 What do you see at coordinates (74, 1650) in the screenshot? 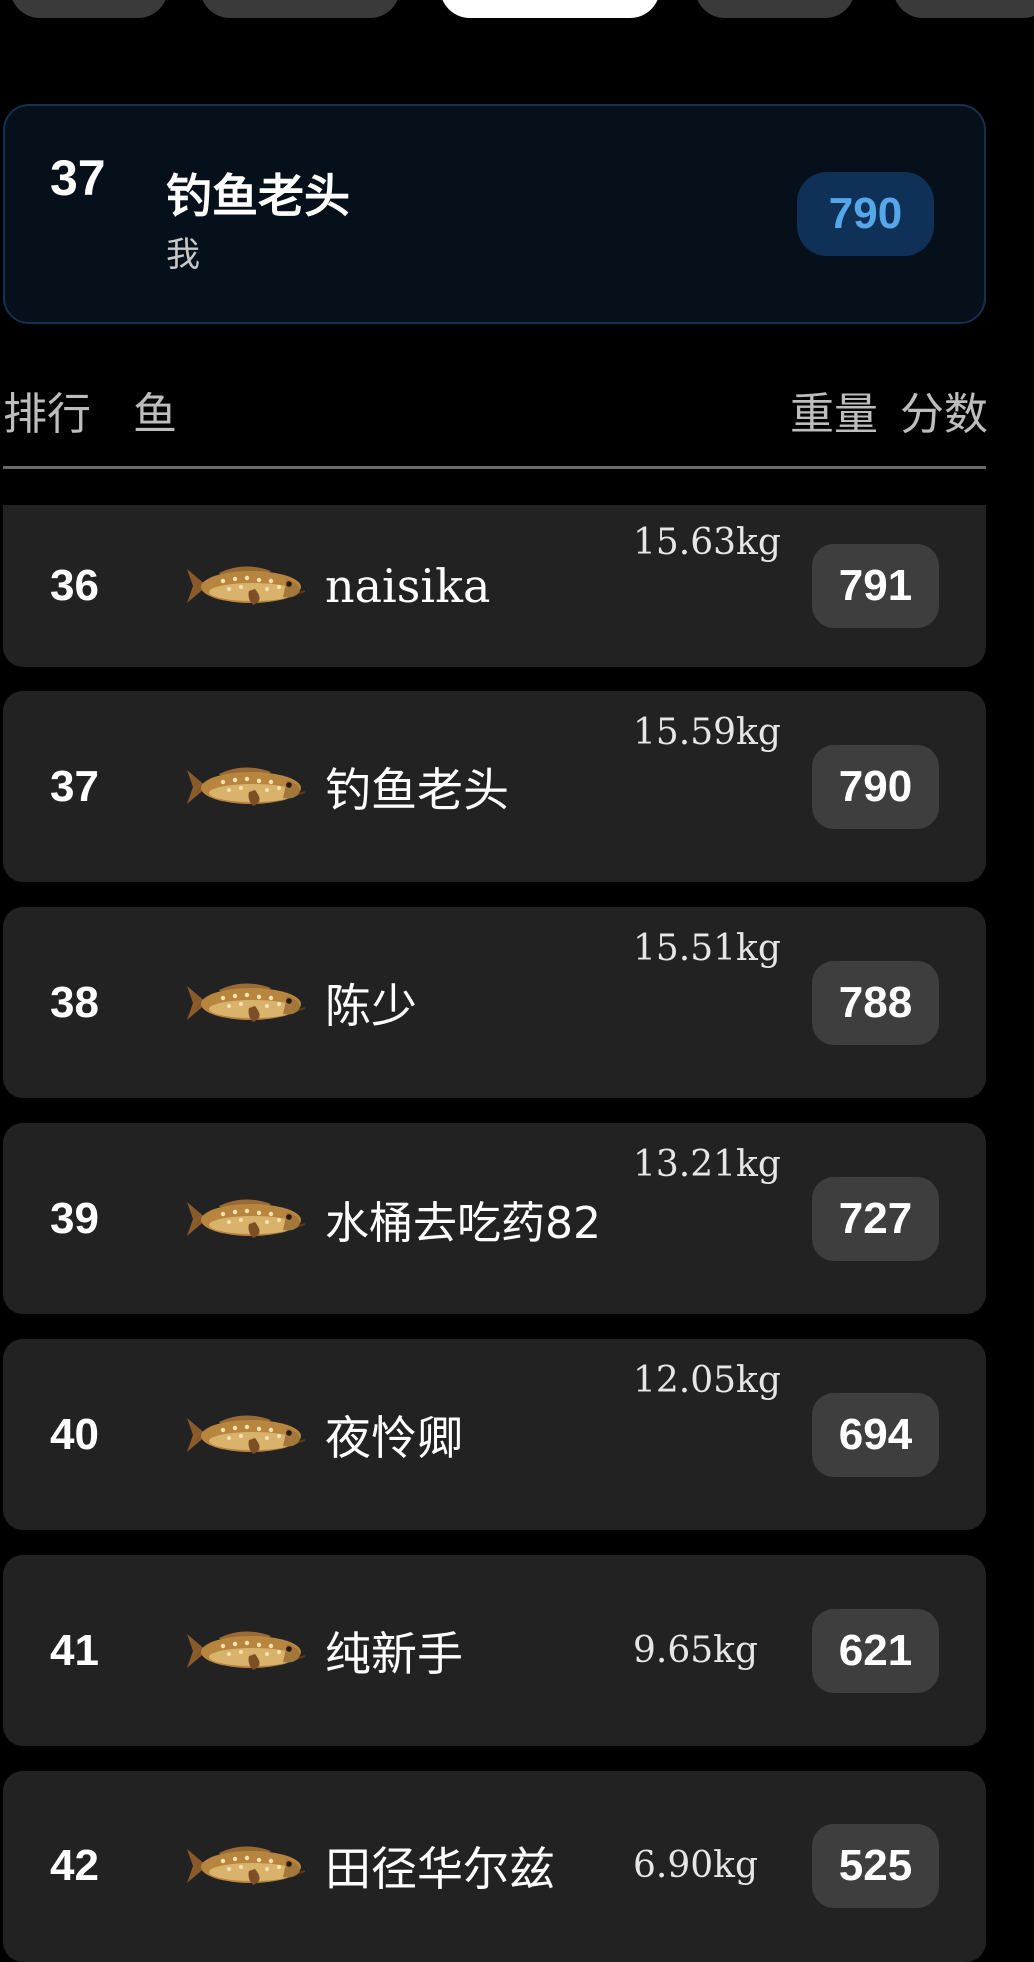
I see `row-rank: 41` at bounding box center [74, 1650].